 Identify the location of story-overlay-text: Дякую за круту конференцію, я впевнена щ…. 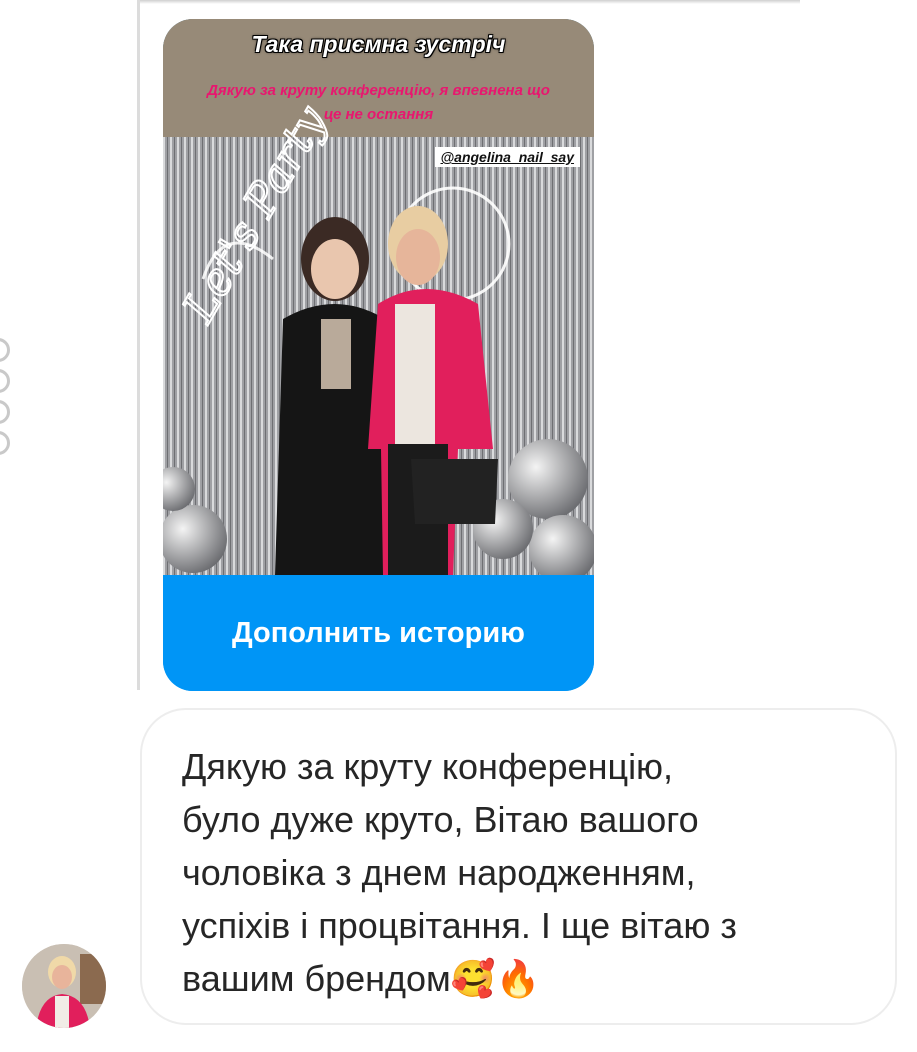
(378, 102).